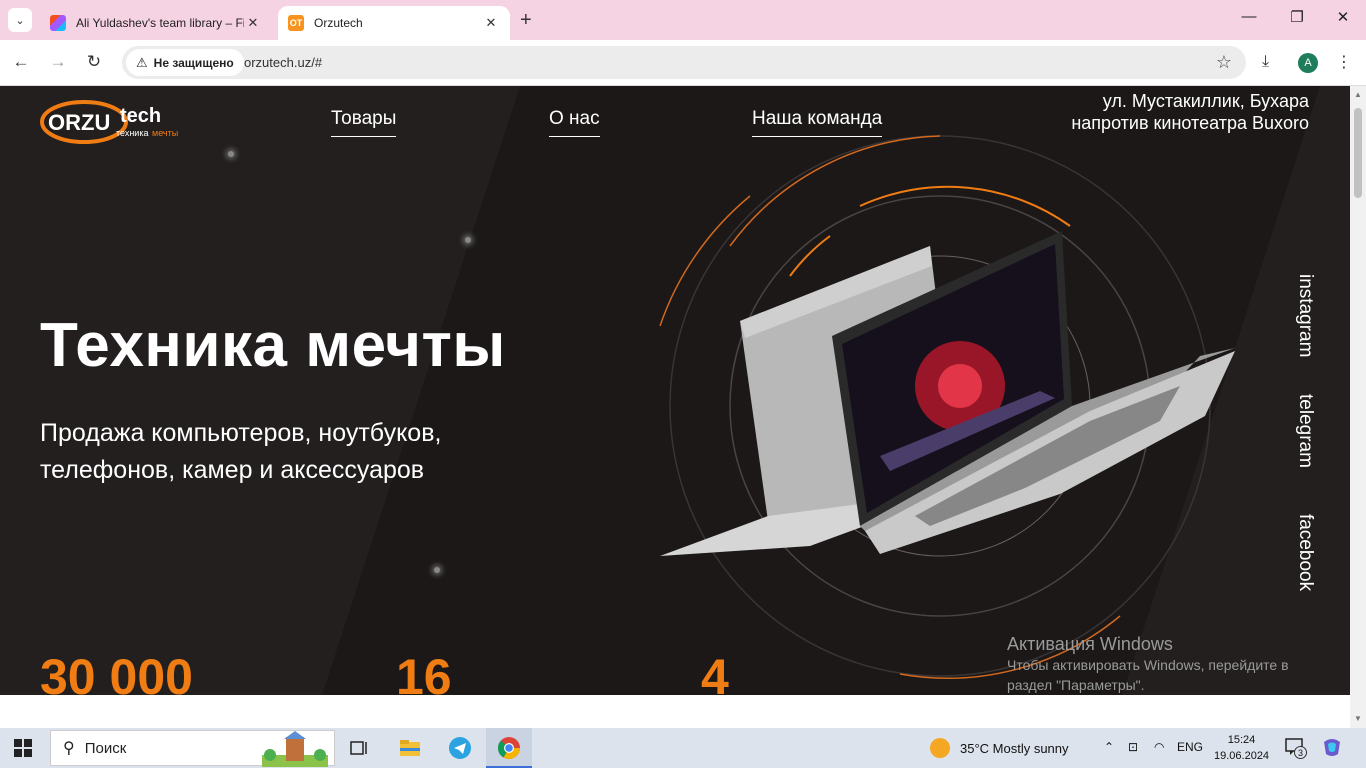  Describe the element at coordinates (394, 23) in the screenshot. I see `tab-orzutech: OT Orzutech ✕` at that location.